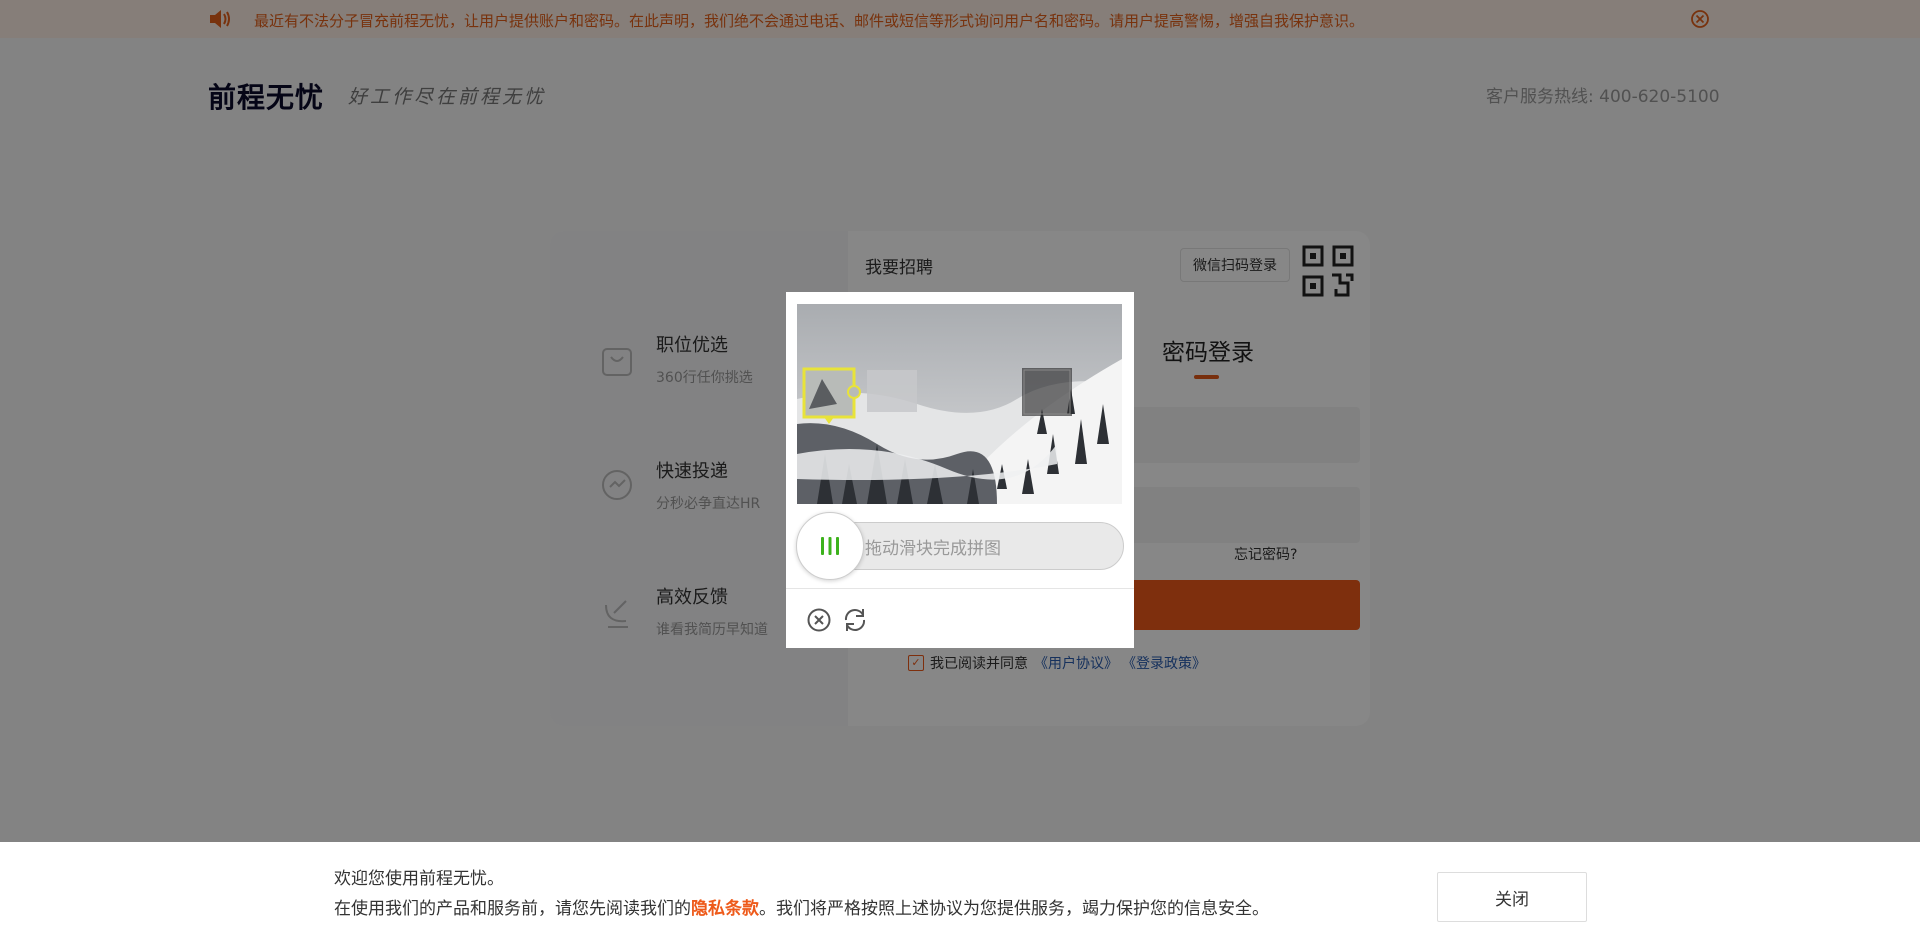  Describe the element at coordinates (1512, 897) in the screenshot. I see `close-privacy-button: 关闭` at that location.